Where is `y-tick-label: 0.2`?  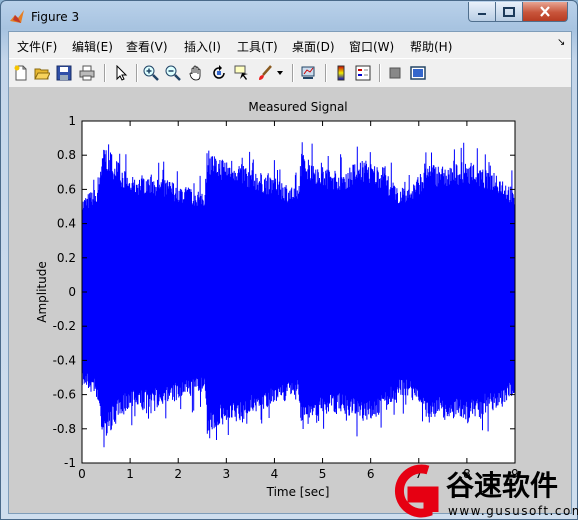
y-tick-label: 0.2 is located at coordinates (66, 258).